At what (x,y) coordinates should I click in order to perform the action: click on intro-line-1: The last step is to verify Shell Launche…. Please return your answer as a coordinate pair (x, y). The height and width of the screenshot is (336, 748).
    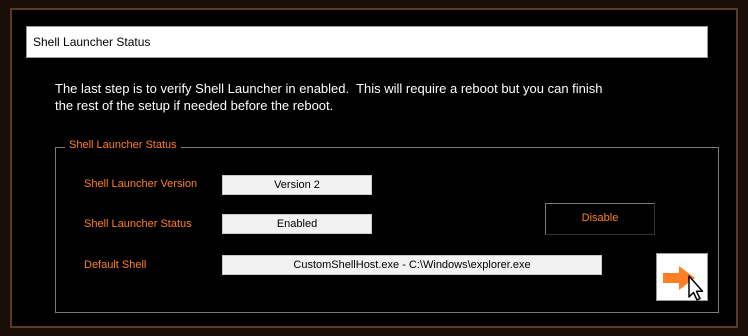
    Looking at the image, I should click on (329, 88).